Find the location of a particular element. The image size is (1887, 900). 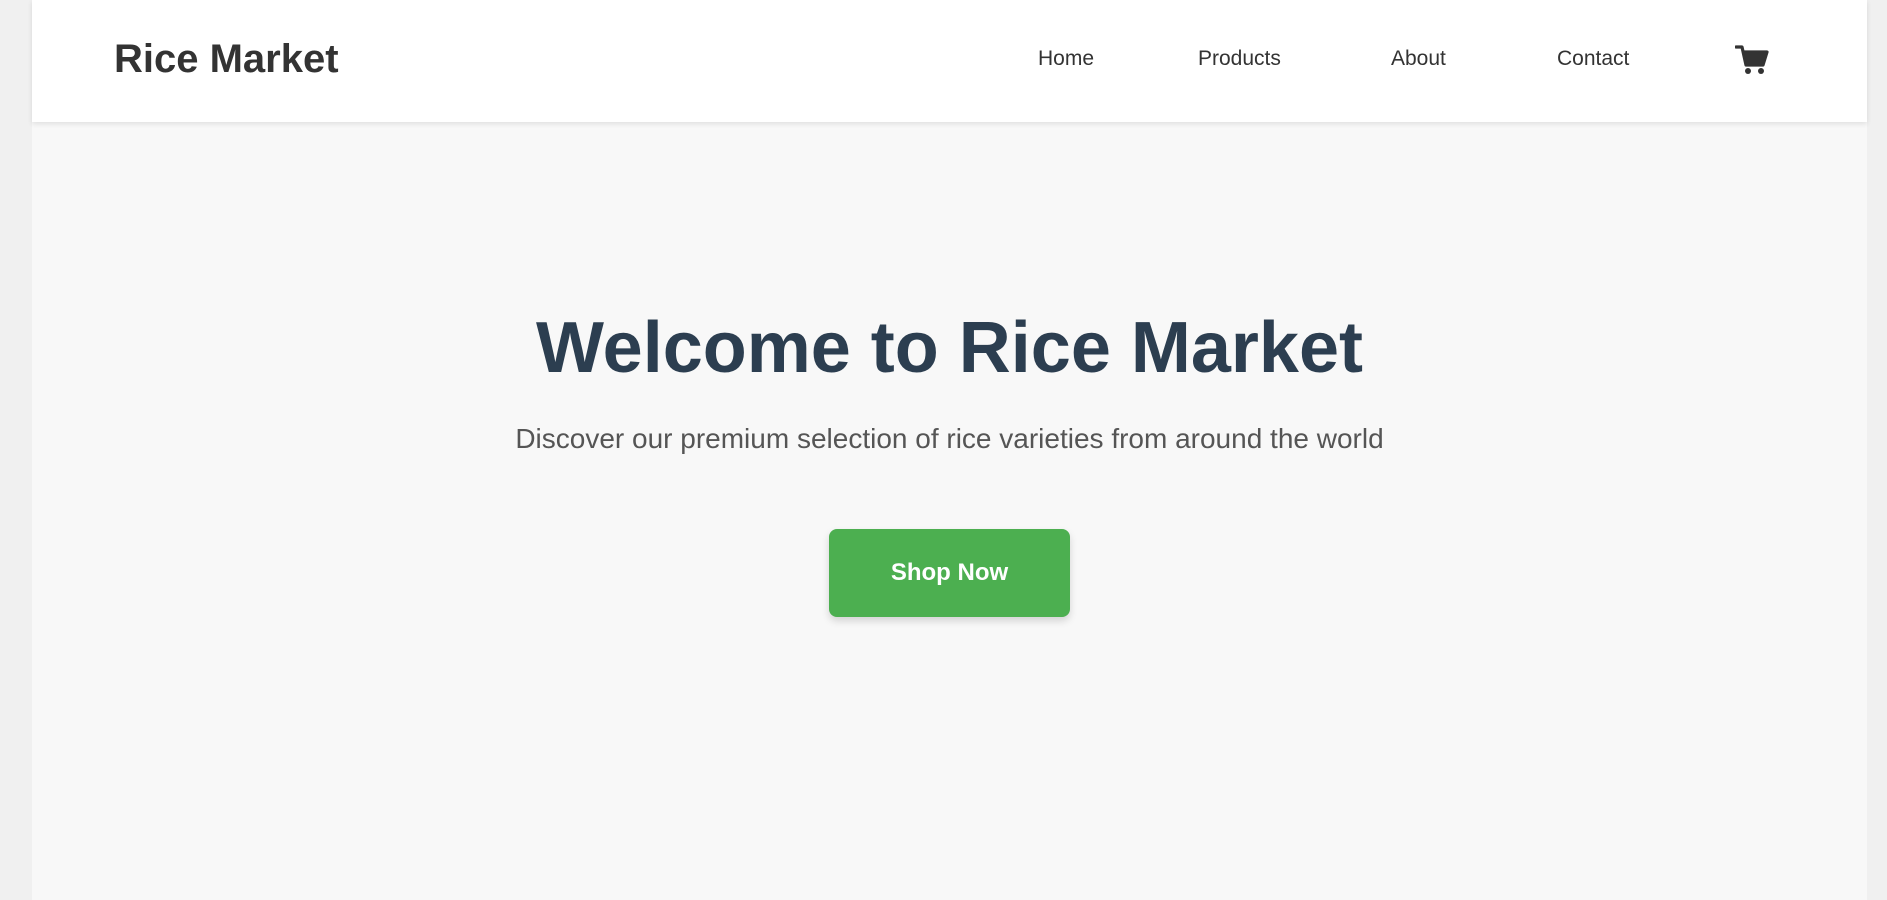

nav-link-home: Home is located at coordinates (1066, 59).